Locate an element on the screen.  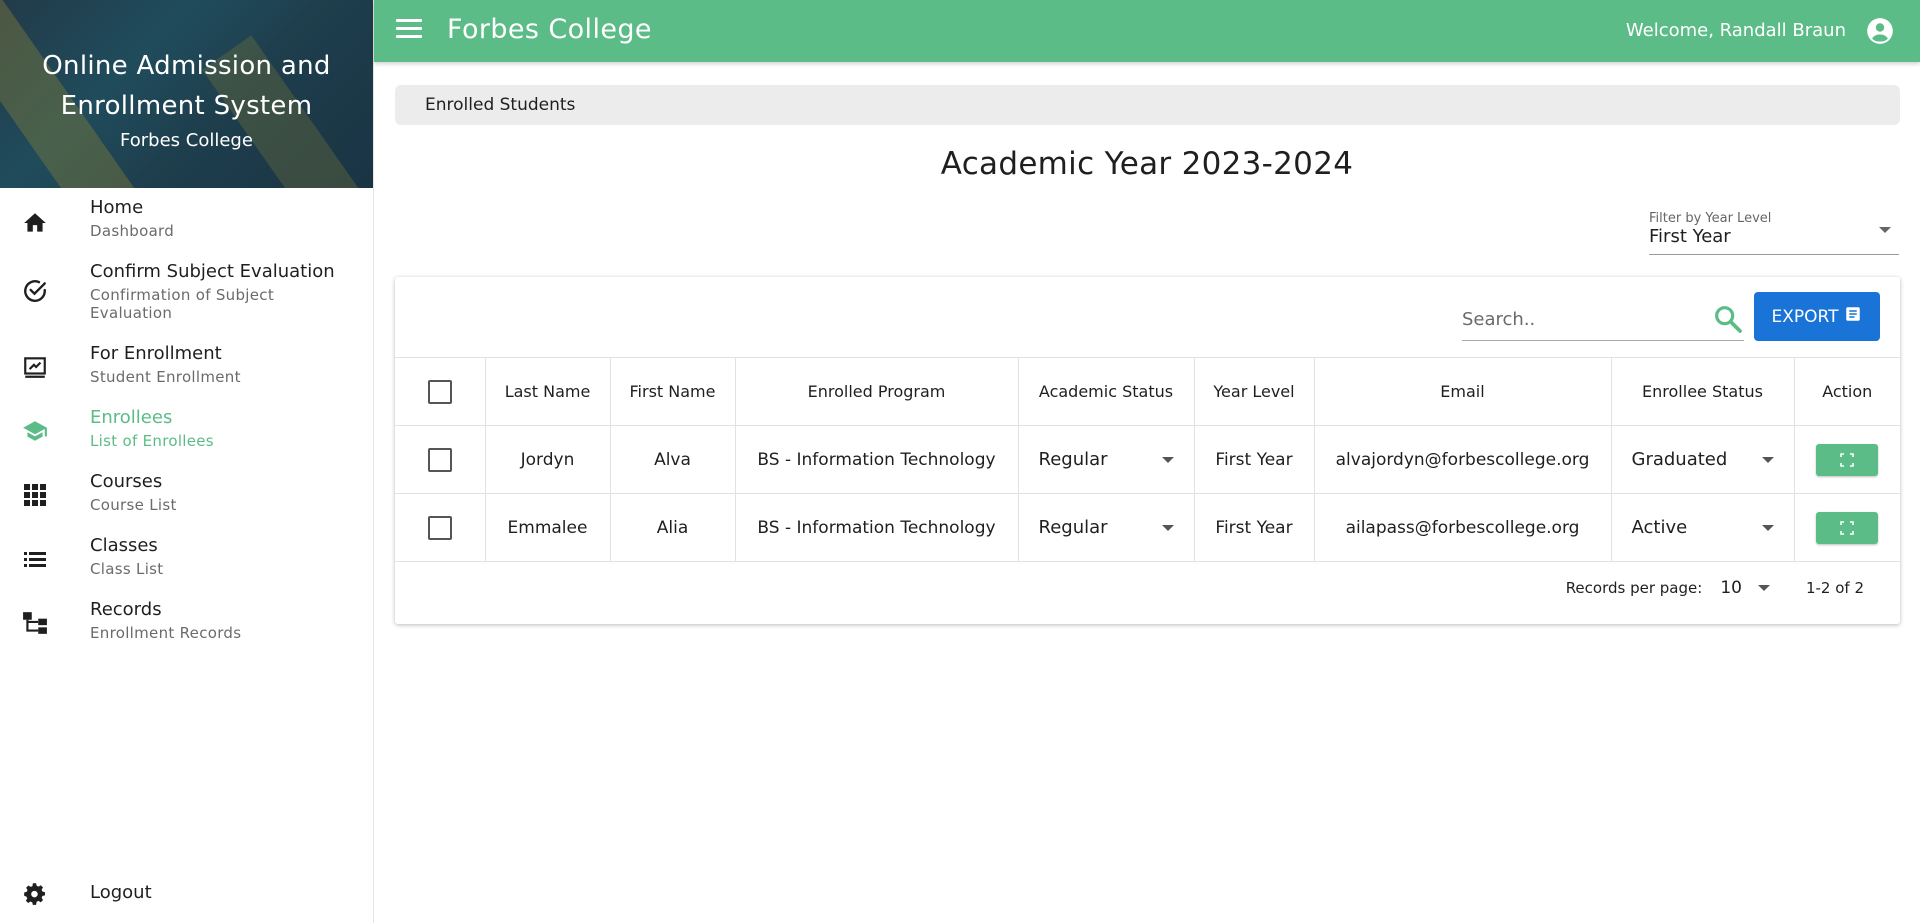
list-icon is located at coordinates (35, 559).